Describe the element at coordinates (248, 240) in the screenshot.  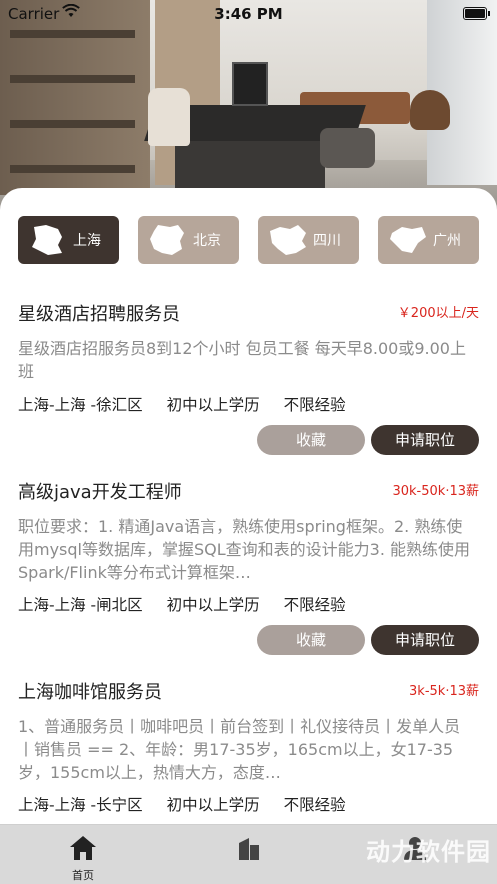
I see `city-selector: 上海 北京 四川 广州` at that location.